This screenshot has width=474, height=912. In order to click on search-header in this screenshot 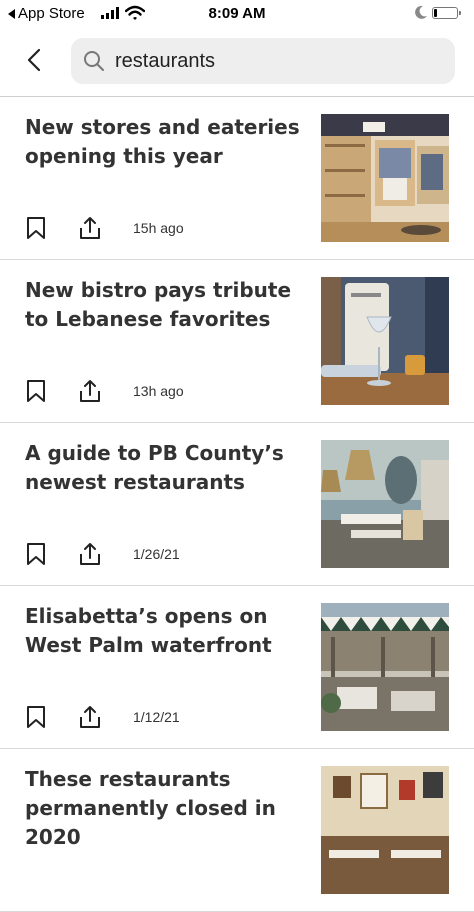, I will do `click(237, 62)`.